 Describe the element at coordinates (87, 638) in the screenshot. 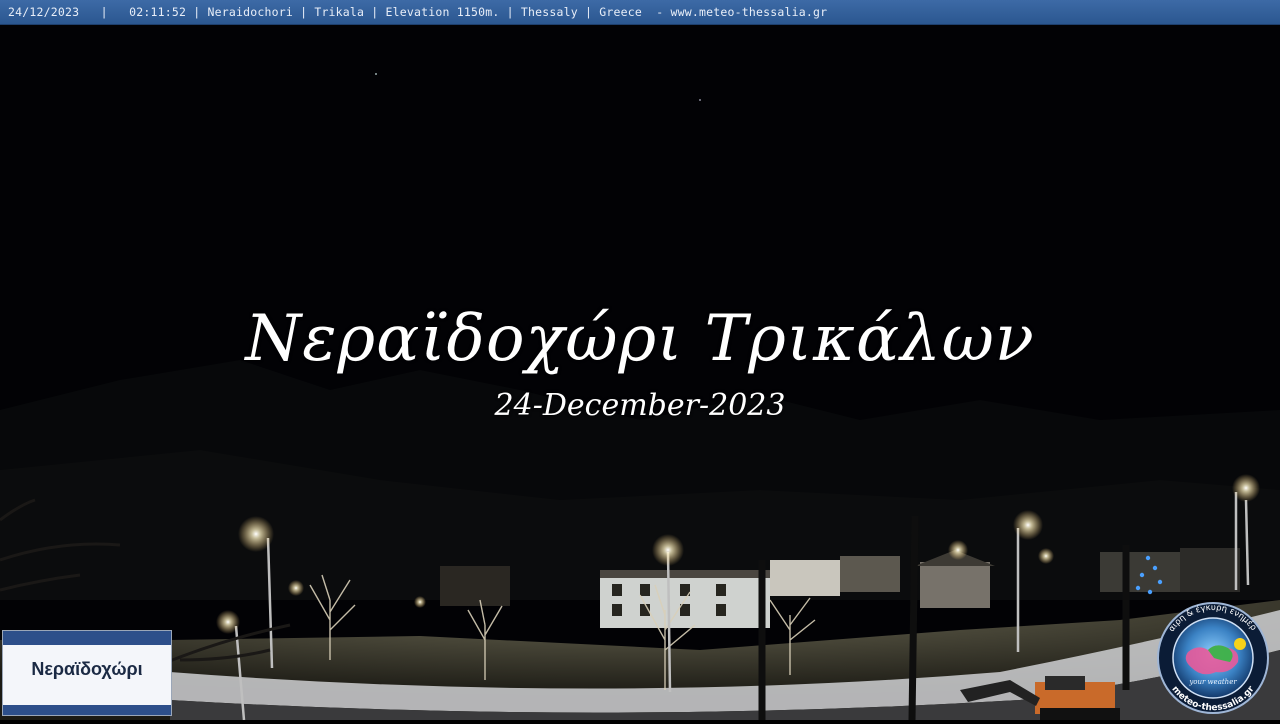

I see `sign-top-stripe` at that location.